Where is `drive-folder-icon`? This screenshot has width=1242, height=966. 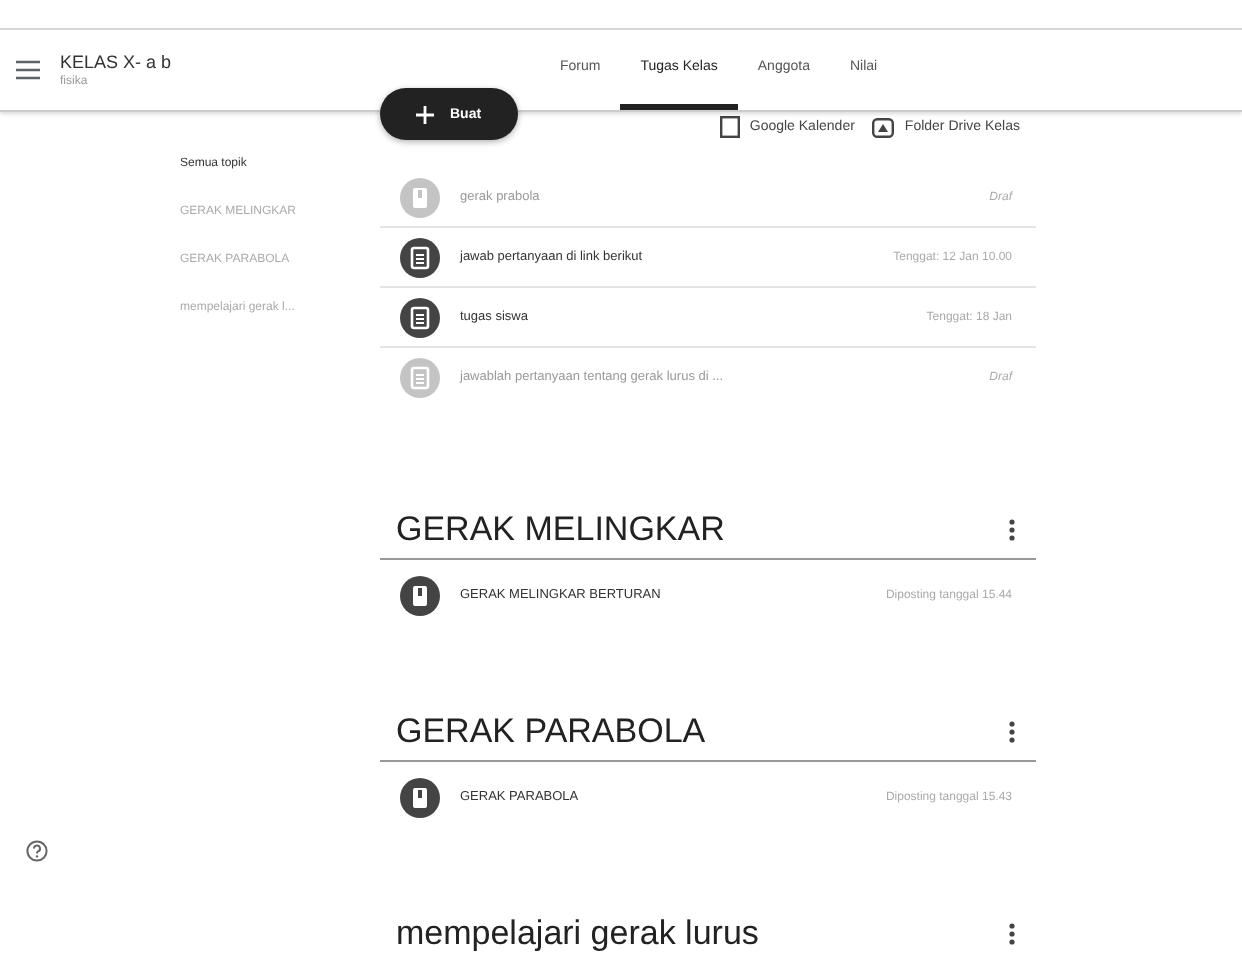 drive-folder-icon is located at coordinates (883, 127).